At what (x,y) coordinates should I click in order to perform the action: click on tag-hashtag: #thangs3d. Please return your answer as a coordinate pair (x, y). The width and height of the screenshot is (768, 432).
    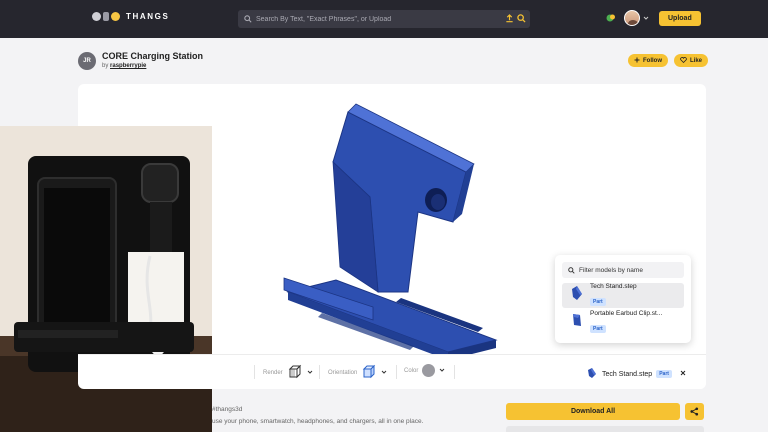
    Looking at the image, I should click on (227, 409).